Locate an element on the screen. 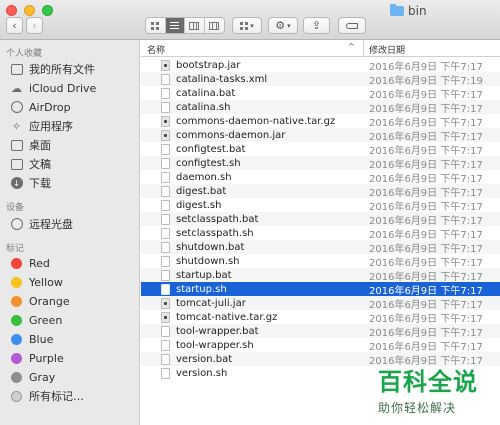 This screenshot has height=425, width=500. column-view-button is located at coordinates (195, 25).